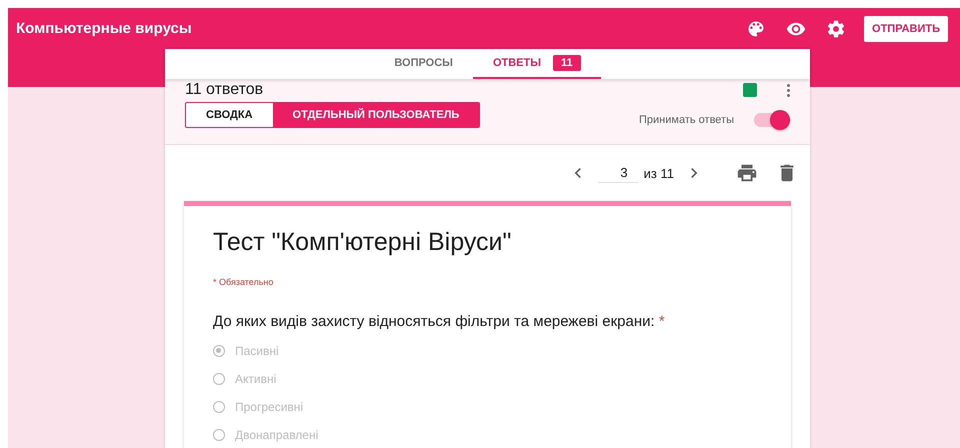 The width and height of the screenshot is (960, 448). I want to click on send-button: ОТПРАВИТЬ, so click(906, 29).